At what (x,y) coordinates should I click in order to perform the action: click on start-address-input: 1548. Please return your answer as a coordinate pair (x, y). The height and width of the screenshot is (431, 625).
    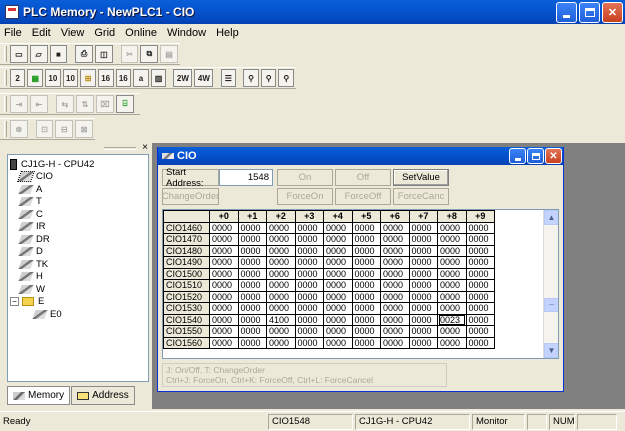
    Looking at the image, I should click on (246, 177).